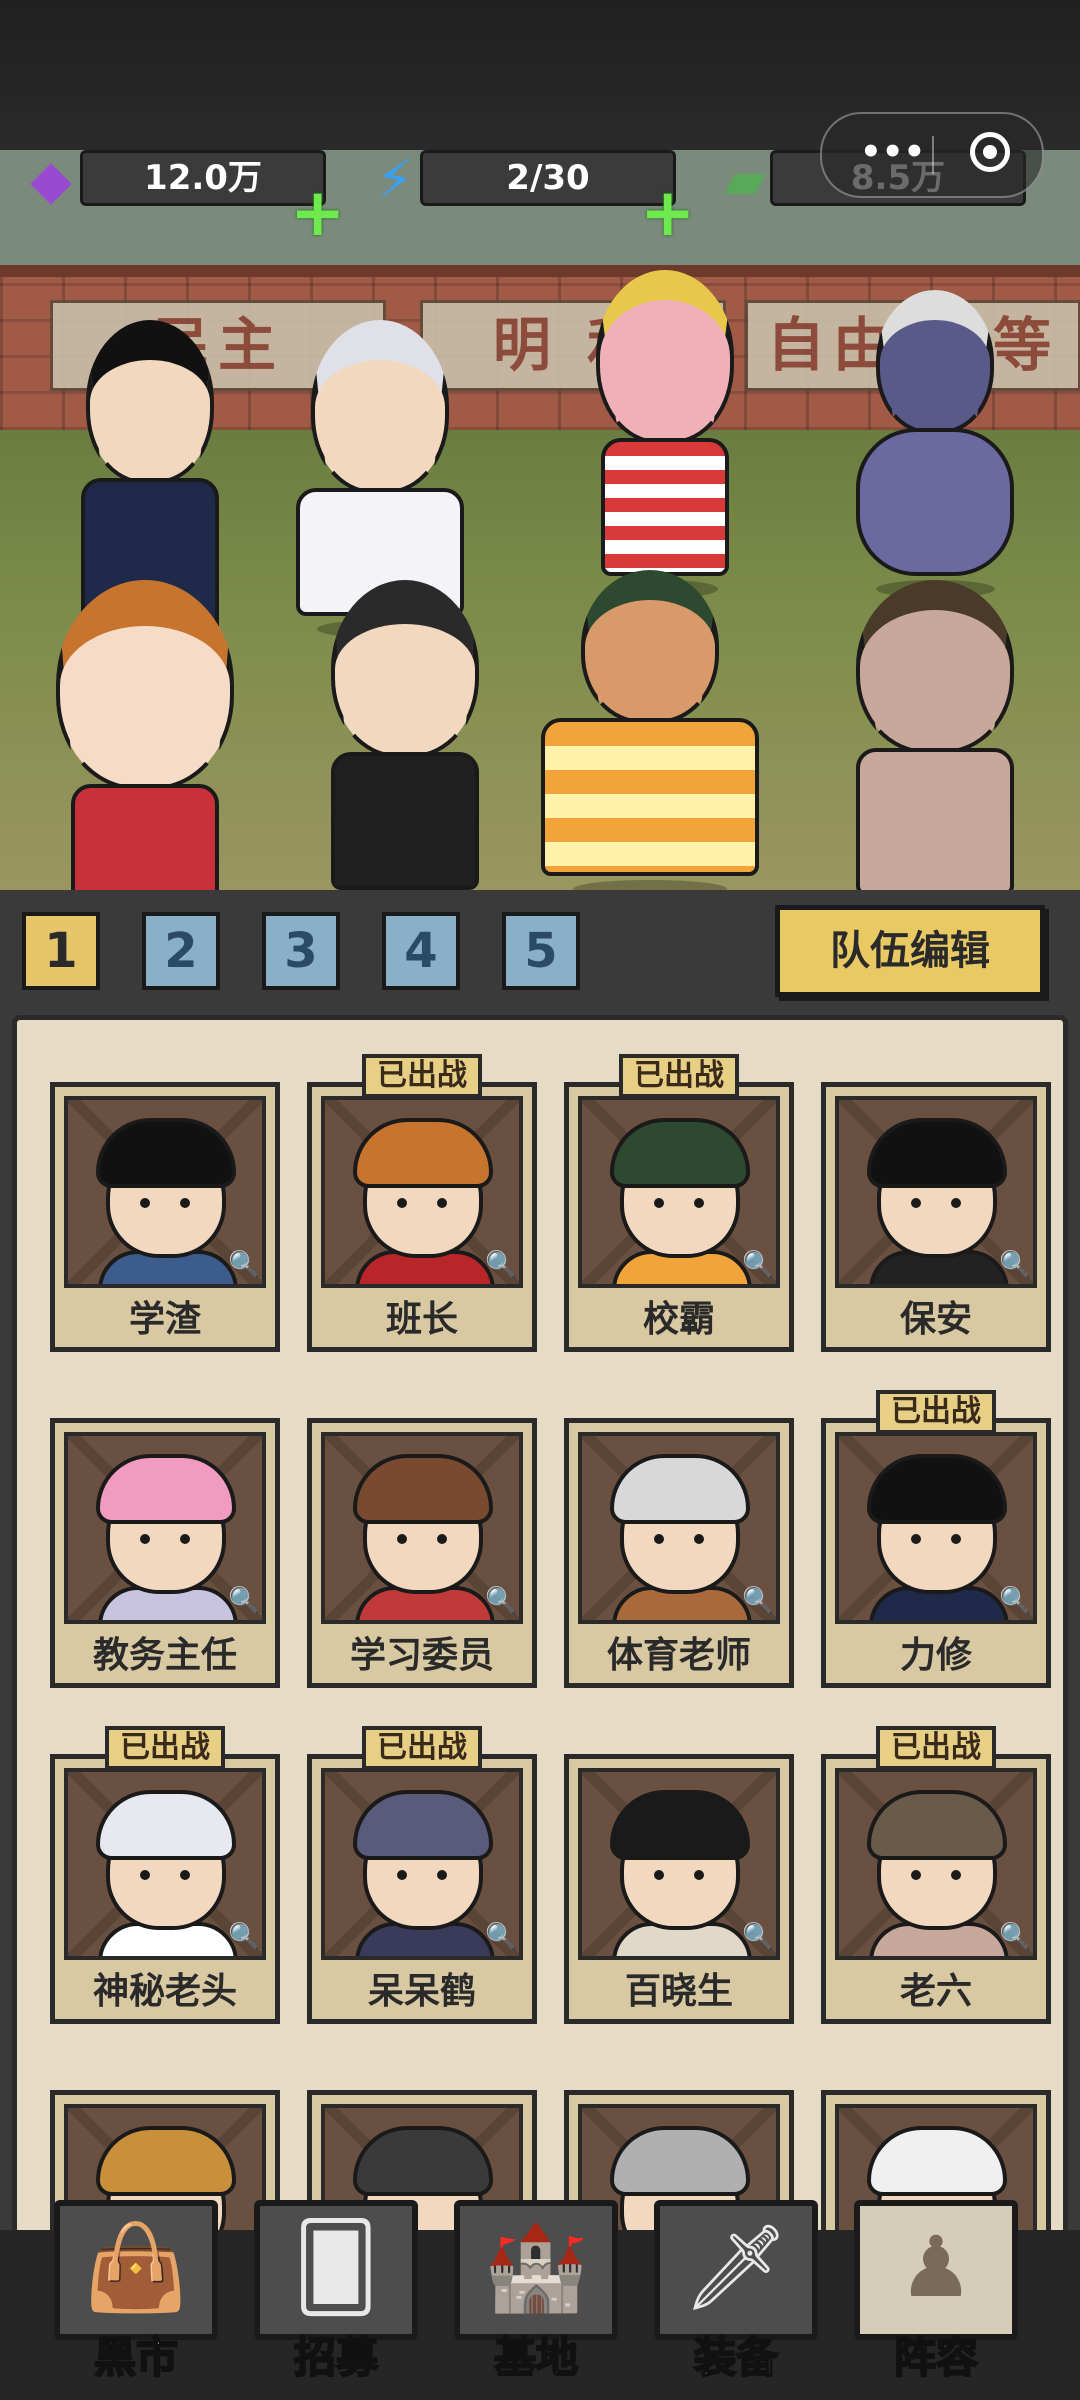 The width and height of the screenshot is (1080, 2400). What do you see at coordinates (317, 213) in the screenshot?
I see `add-gems-button: +` at bounding box center [317, 213].